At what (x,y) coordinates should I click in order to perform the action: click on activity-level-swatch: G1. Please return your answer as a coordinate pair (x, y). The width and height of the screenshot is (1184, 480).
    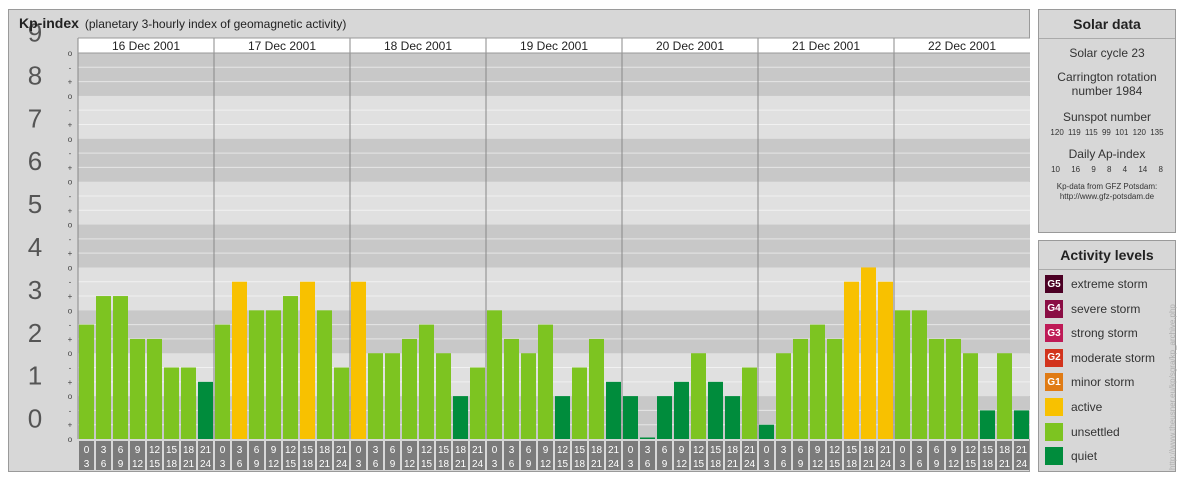
    Looking at the image, I should click on (1054, 382).